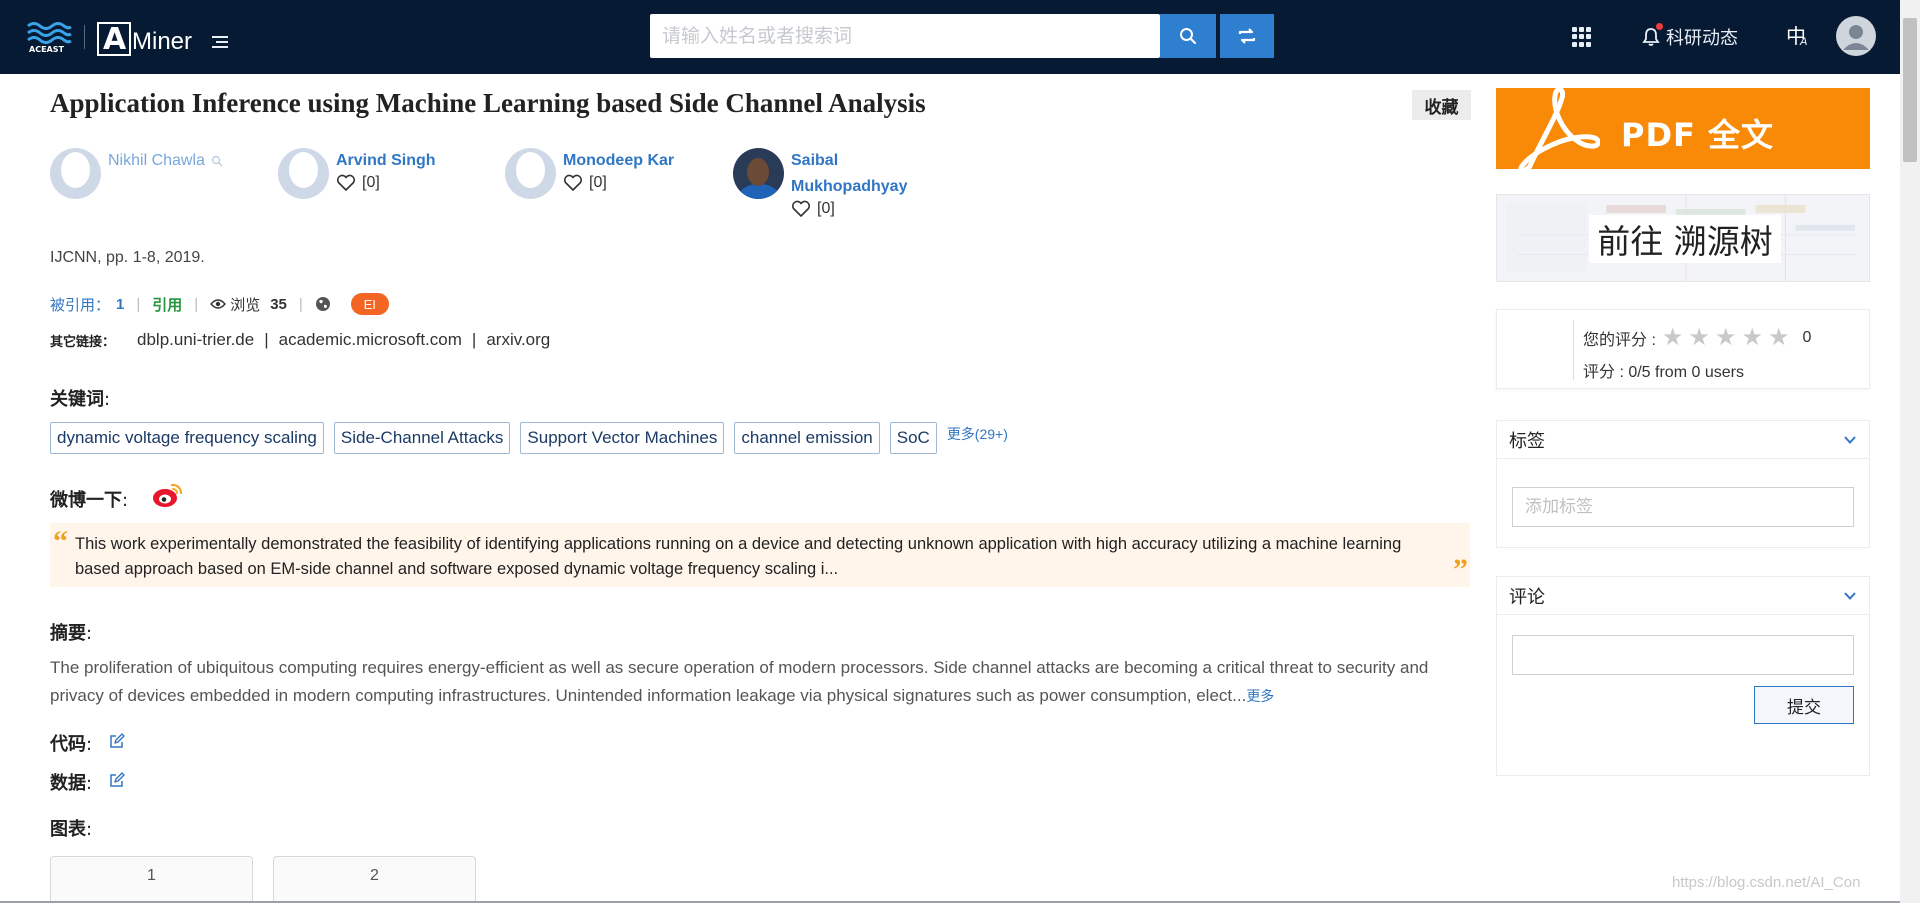 This screenshot has height=903, width=1920. I want to click on apps-grid-icon, so click(1582, 37).